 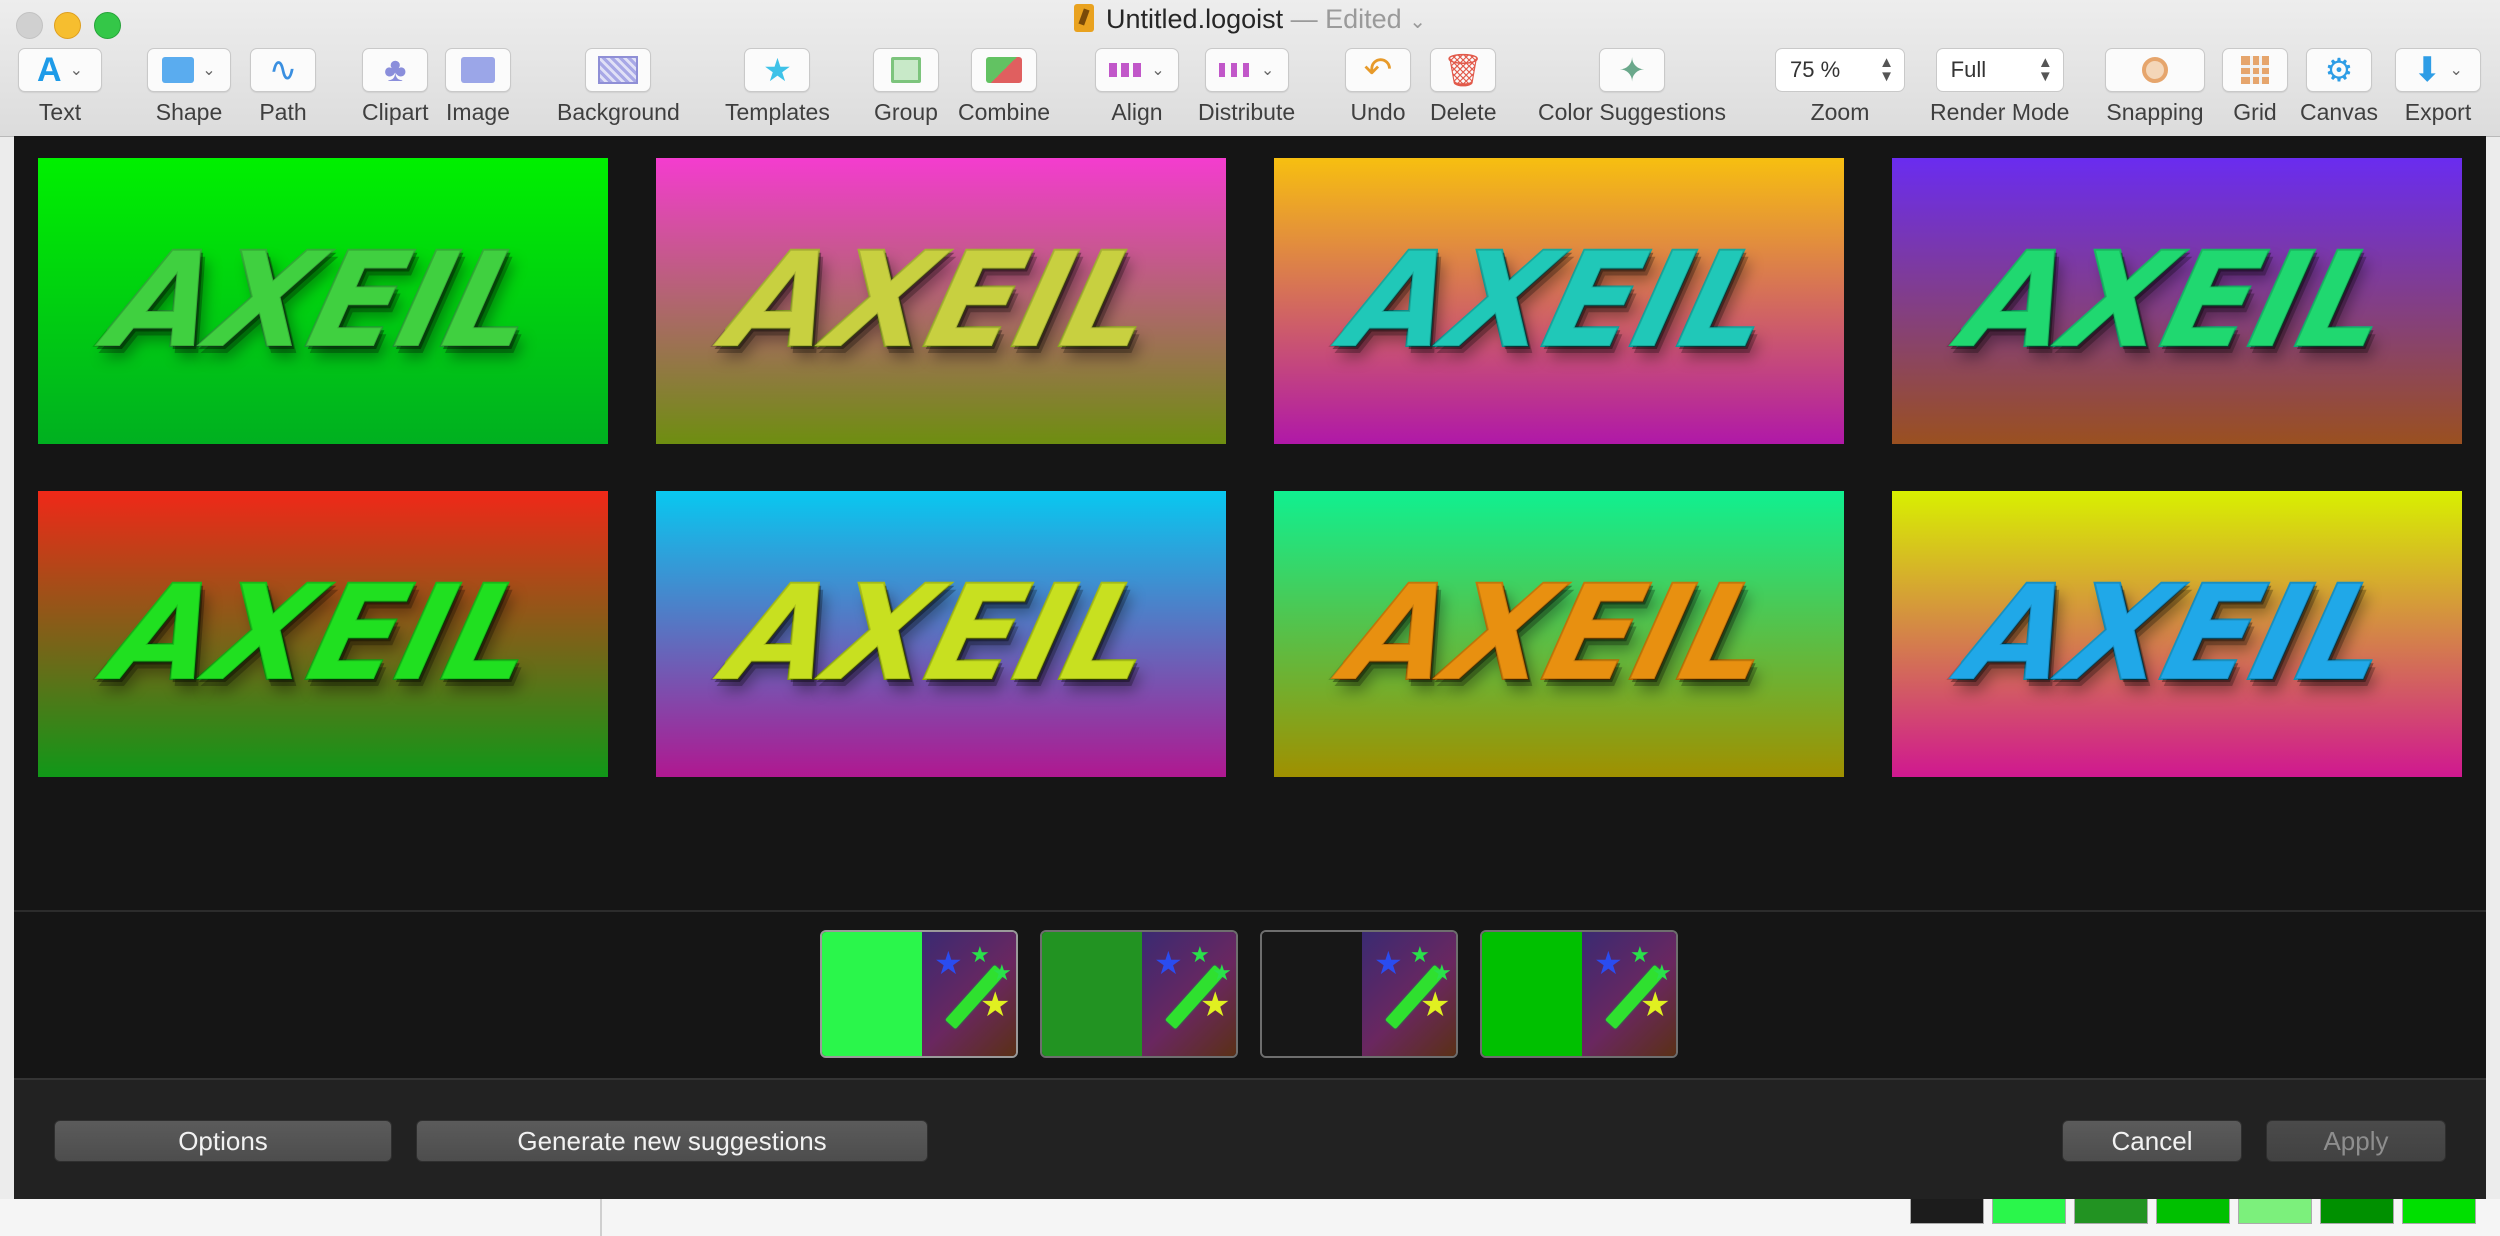 What do you see at coordinates (60, 112) in the screenshot?
I see `tool-text-label: Text` at bounding box center [60, 112].